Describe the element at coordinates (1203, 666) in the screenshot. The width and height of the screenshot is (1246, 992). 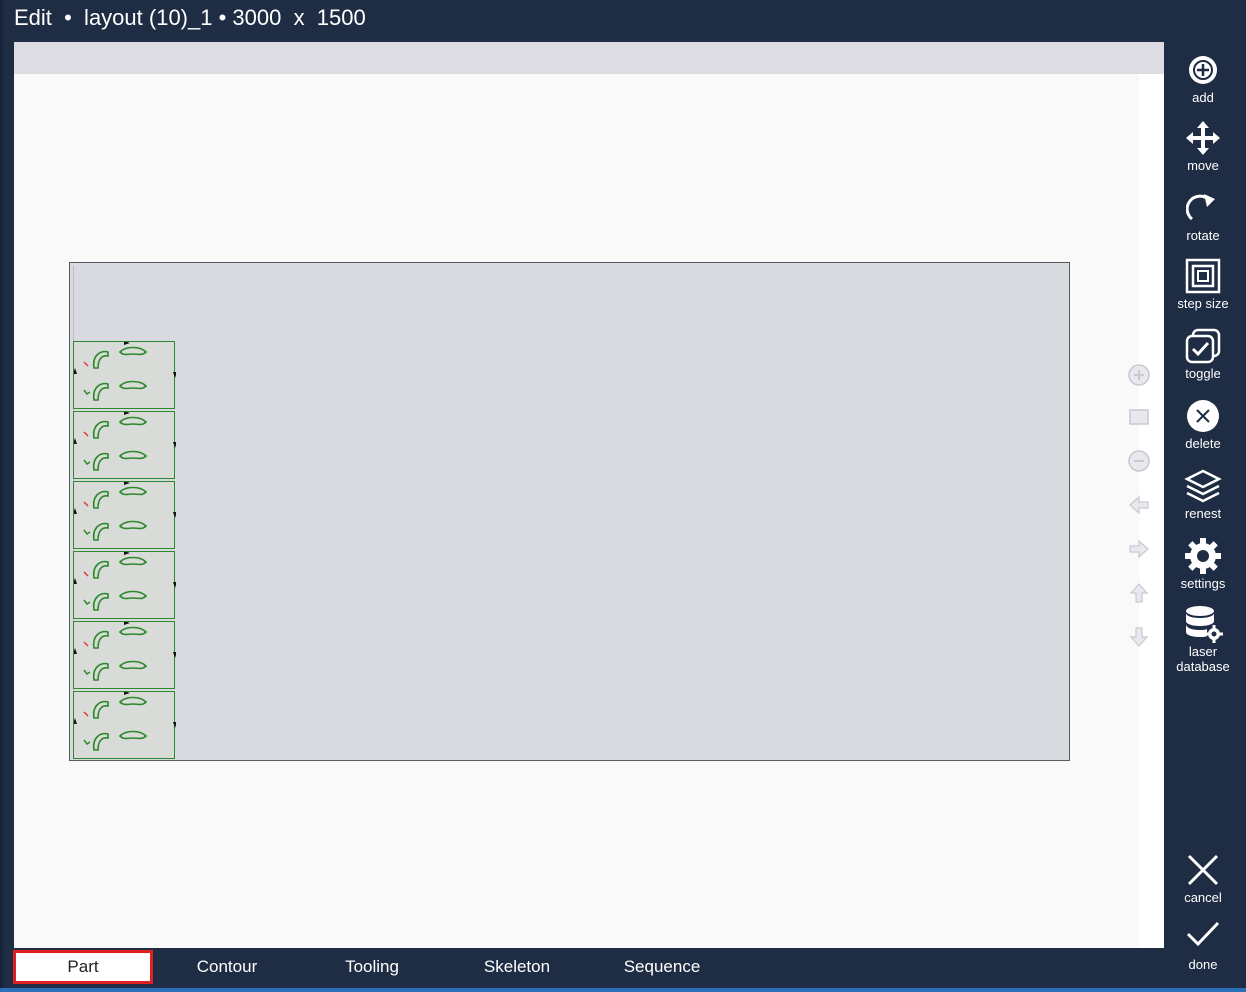
I see `laser-database-label-2: database` at that location.